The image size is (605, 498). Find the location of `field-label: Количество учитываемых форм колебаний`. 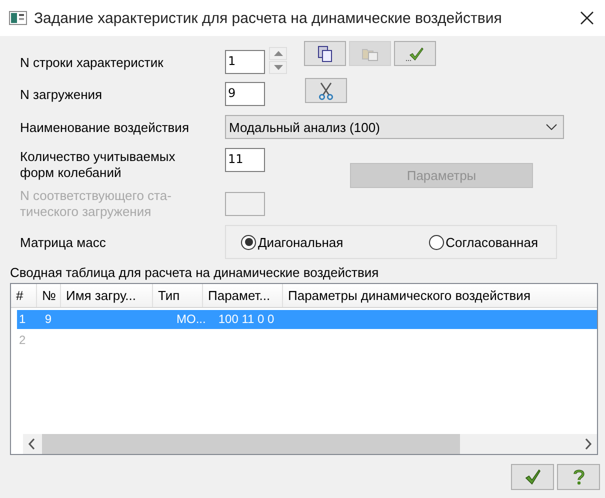

field-label: Количество учитываемых форм колебаний is located at coordinates (98, 165).